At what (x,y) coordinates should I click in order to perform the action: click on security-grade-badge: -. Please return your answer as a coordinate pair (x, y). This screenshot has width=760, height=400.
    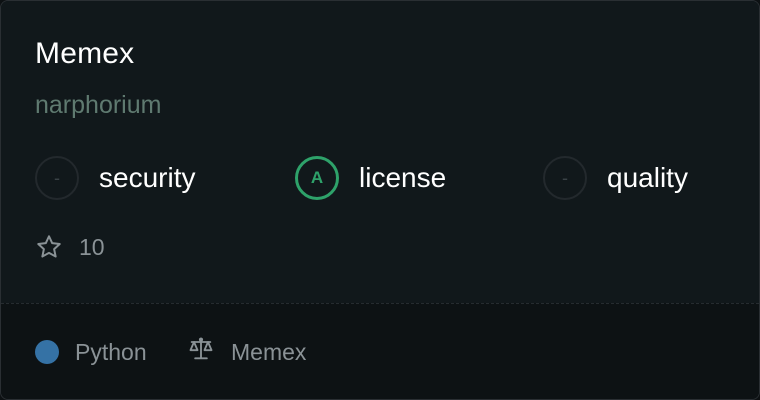
    Looking at the image, I should click on (57, 178).